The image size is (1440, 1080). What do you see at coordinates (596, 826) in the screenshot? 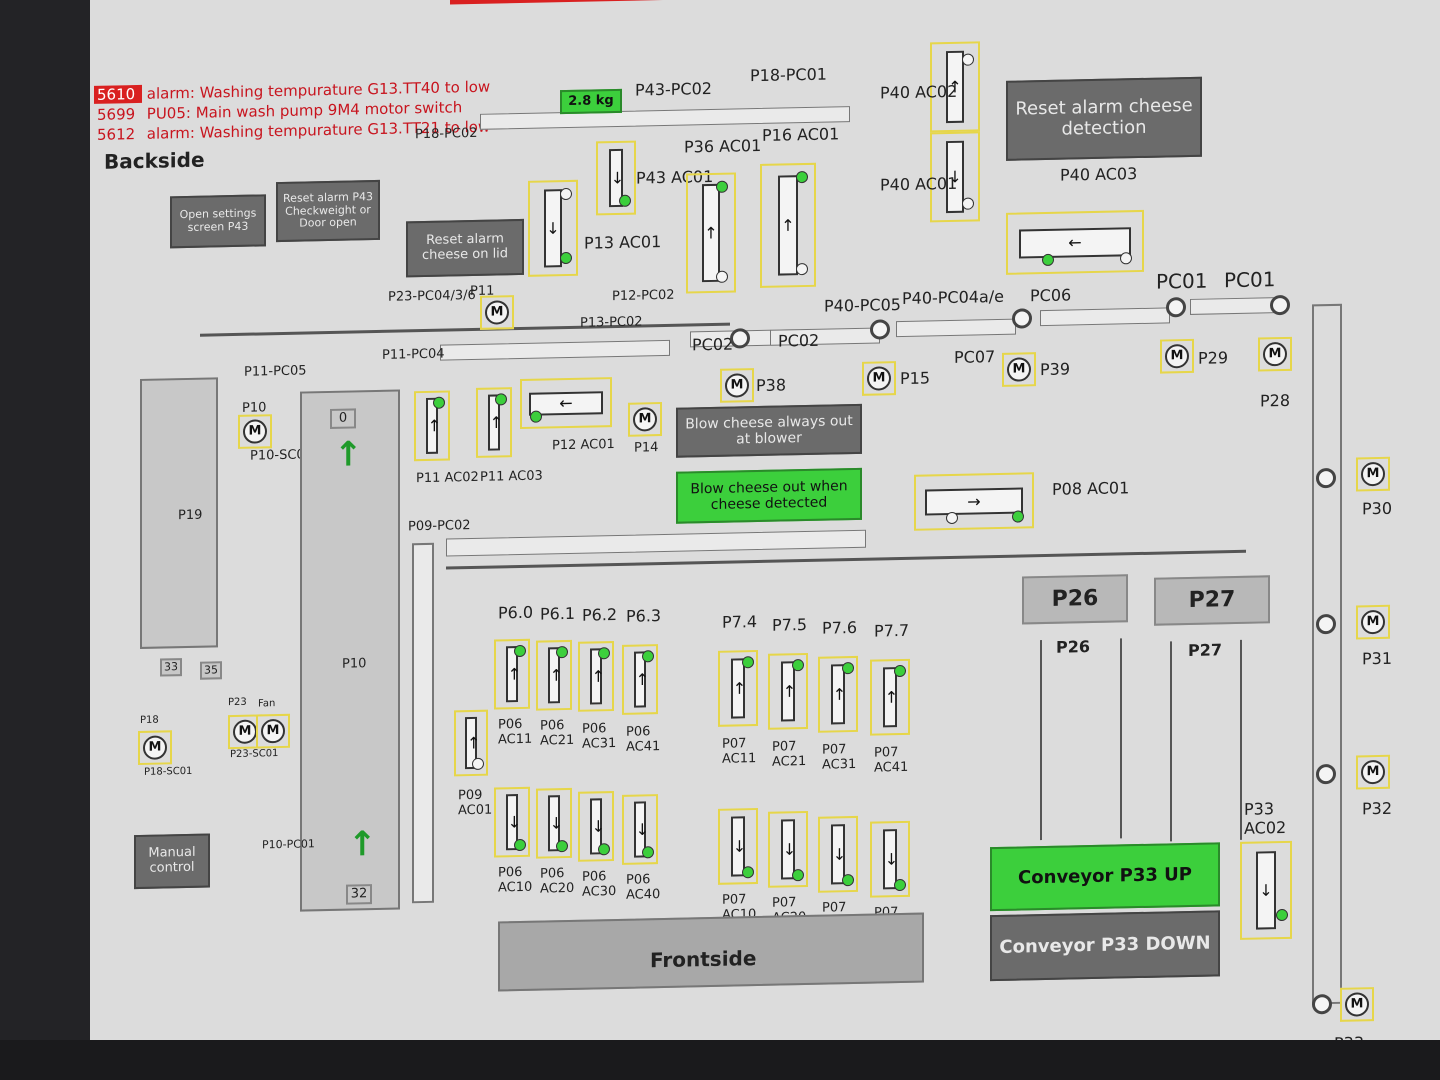
I see `valve-p06-ac30: ↓` at bounding box center [596, 826].